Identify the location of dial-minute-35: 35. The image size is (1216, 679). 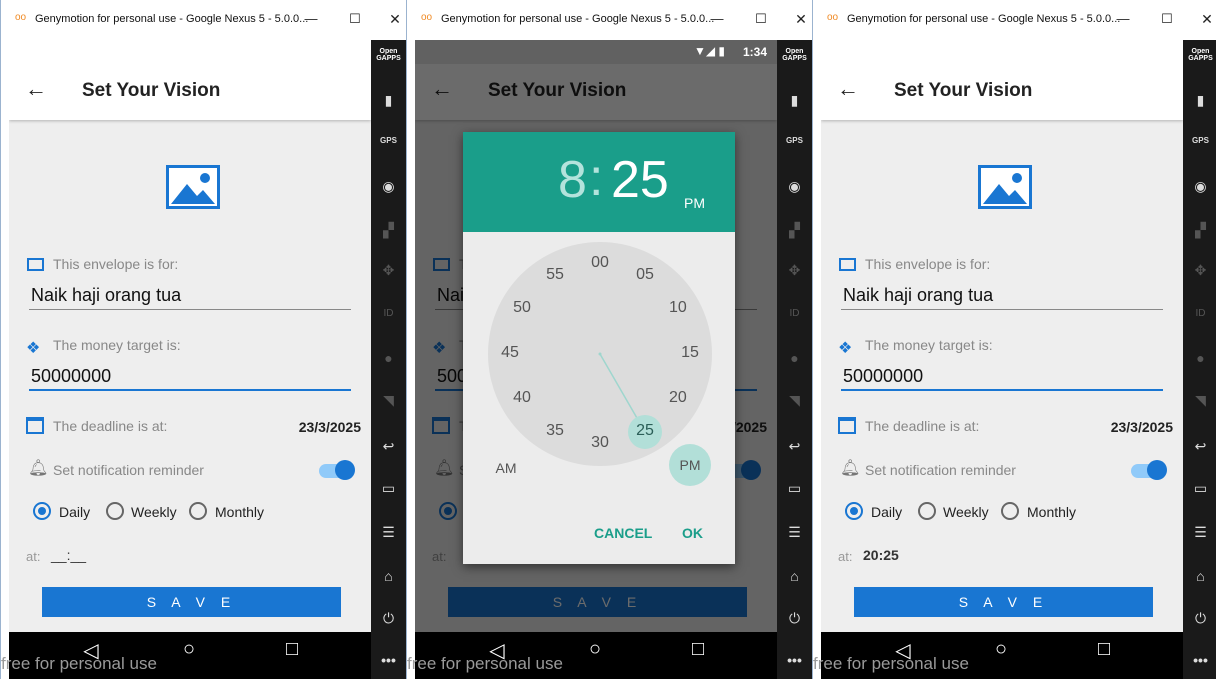
(555, 431).